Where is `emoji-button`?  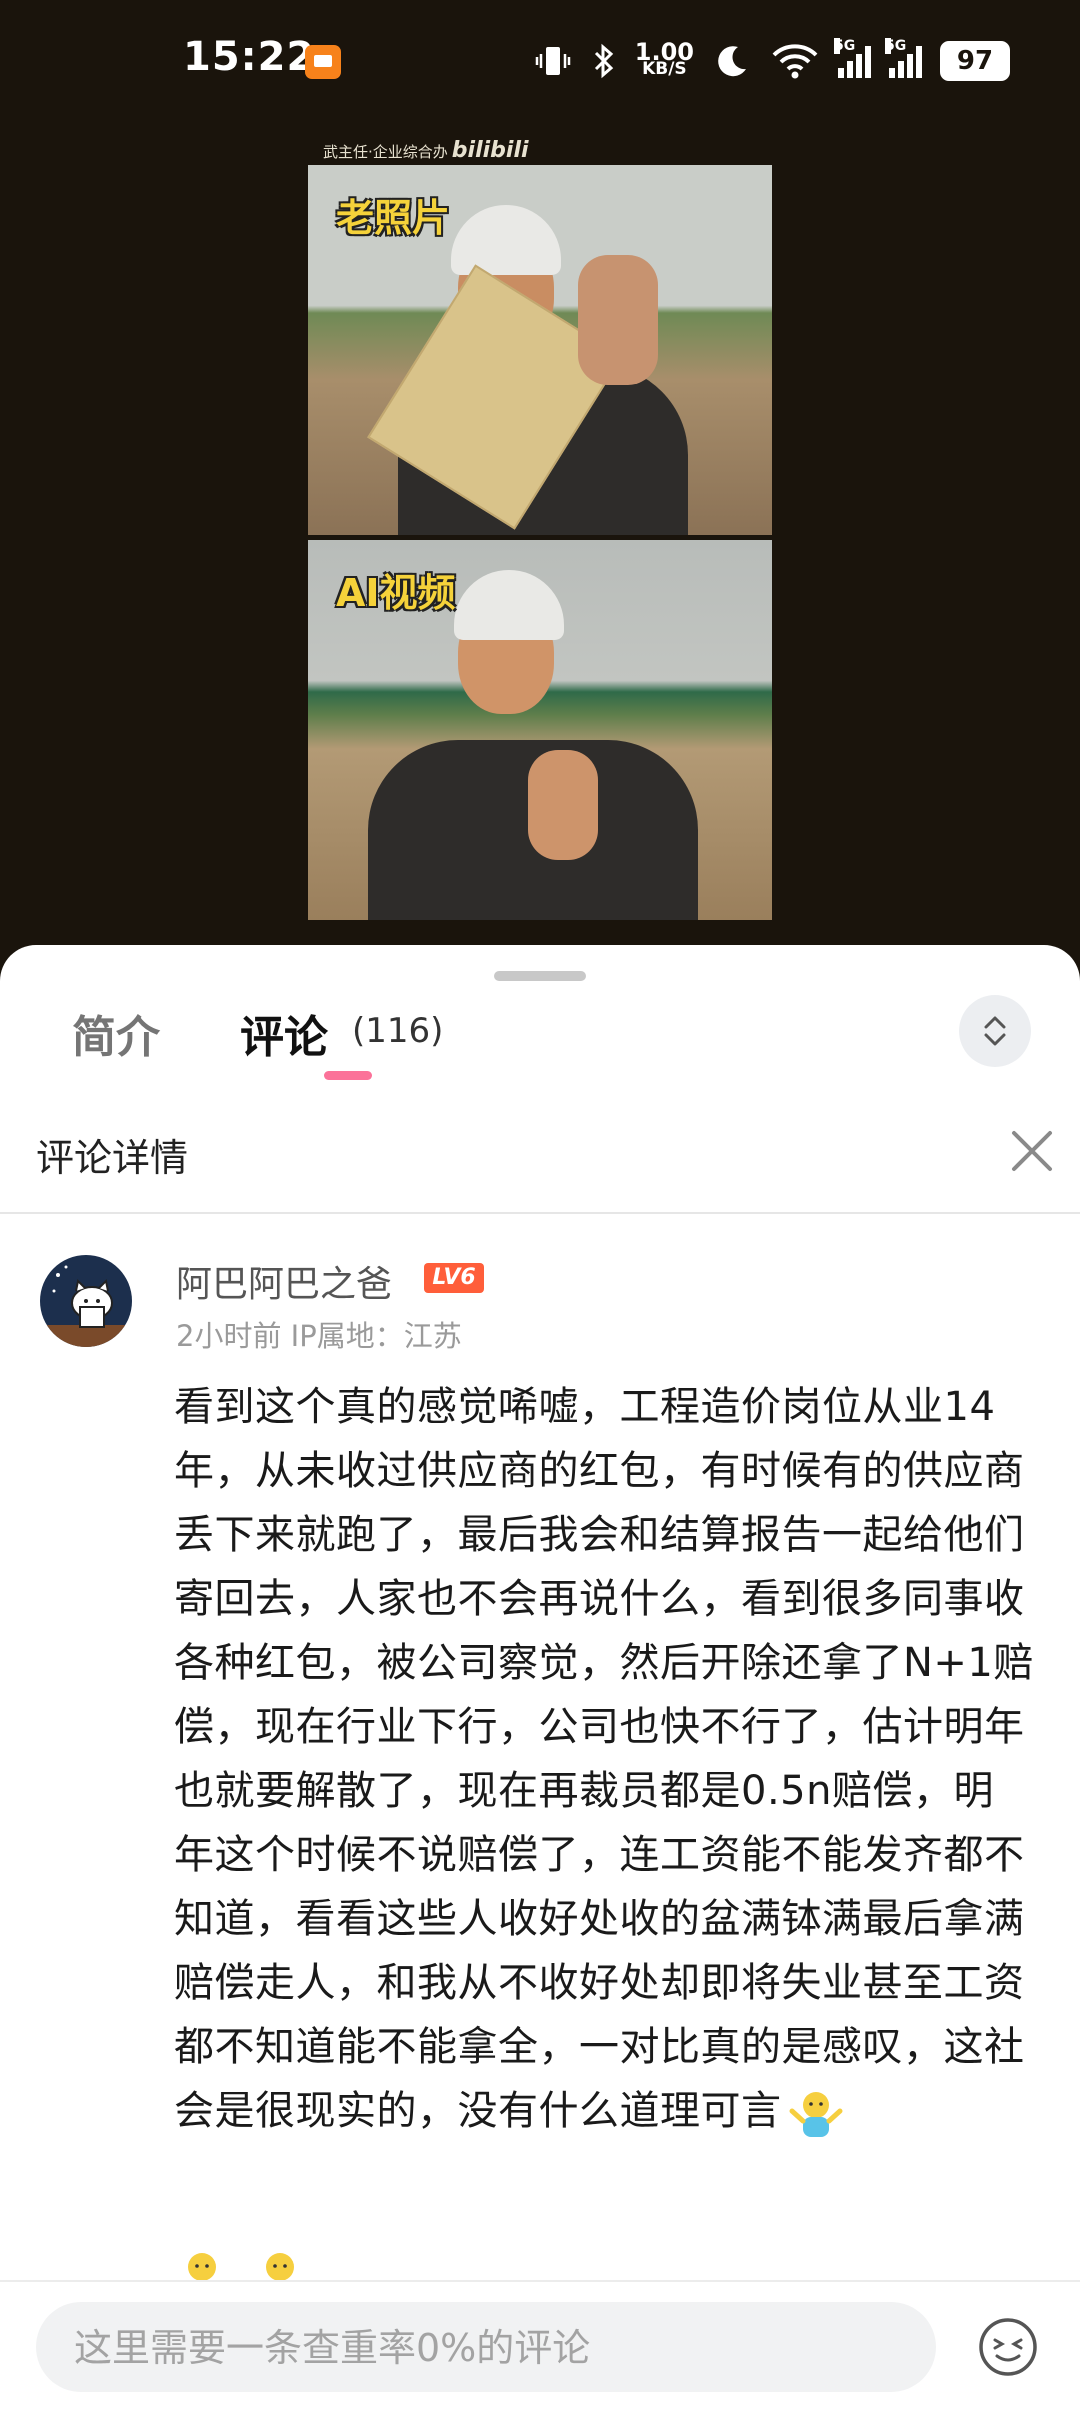 emoji-button is located at coordinates (1008, 2347).